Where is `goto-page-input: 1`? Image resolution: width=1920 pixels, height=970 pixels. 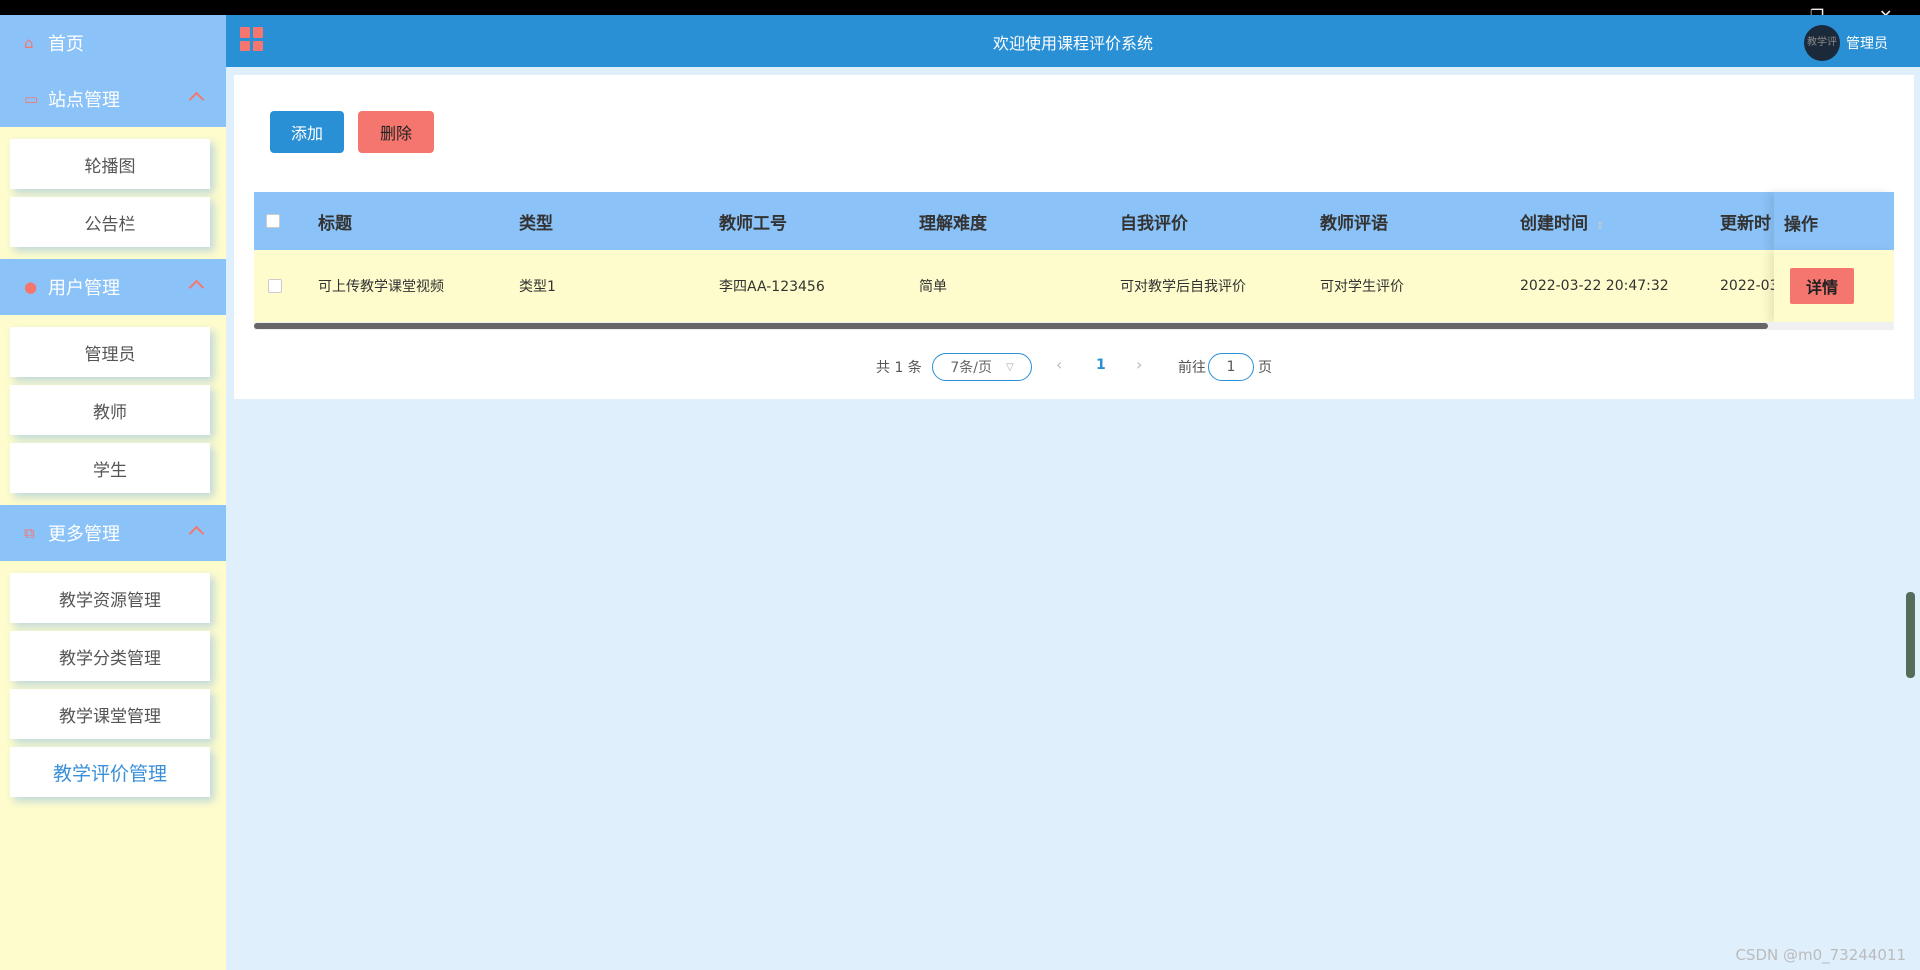 goto-page-input: 1 is located at coordinates (1231, 367).